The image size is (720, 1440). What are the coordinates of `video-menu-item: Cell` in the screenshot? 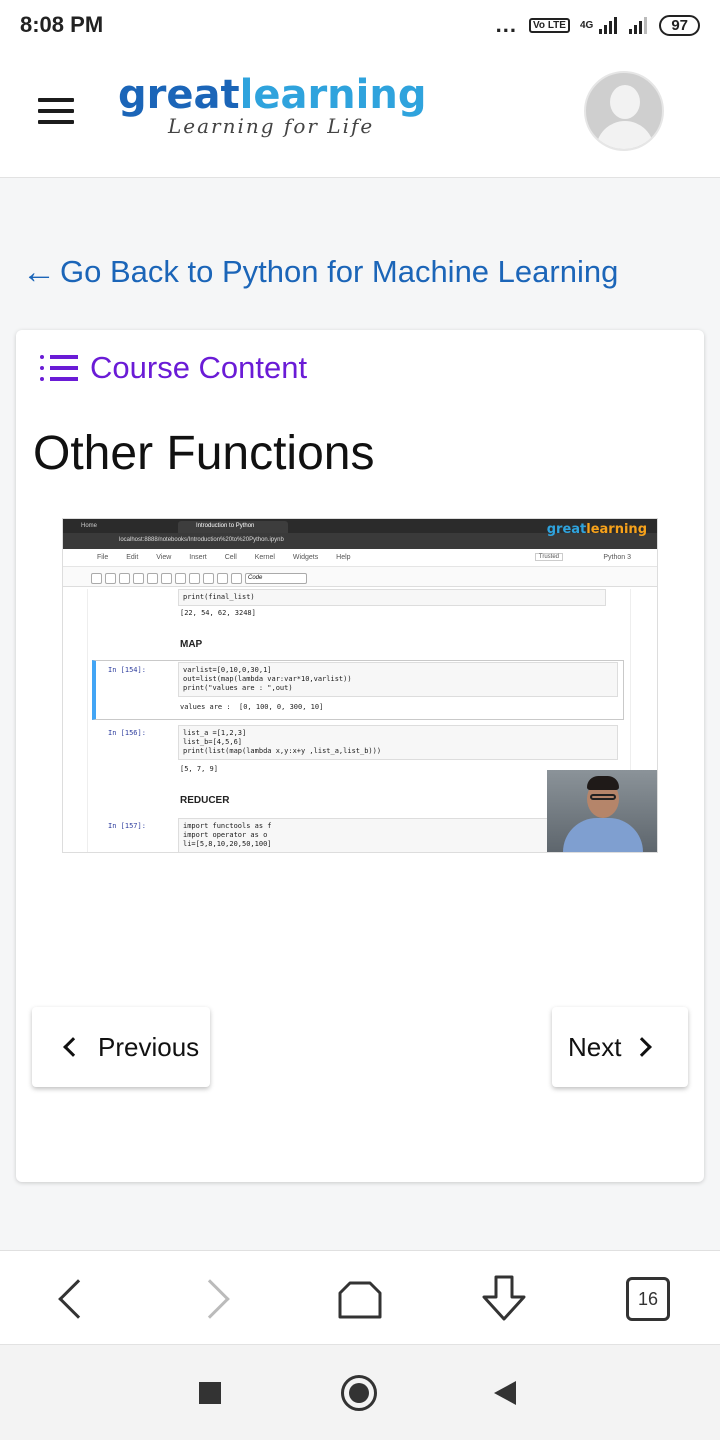 It's located at (230, 557).